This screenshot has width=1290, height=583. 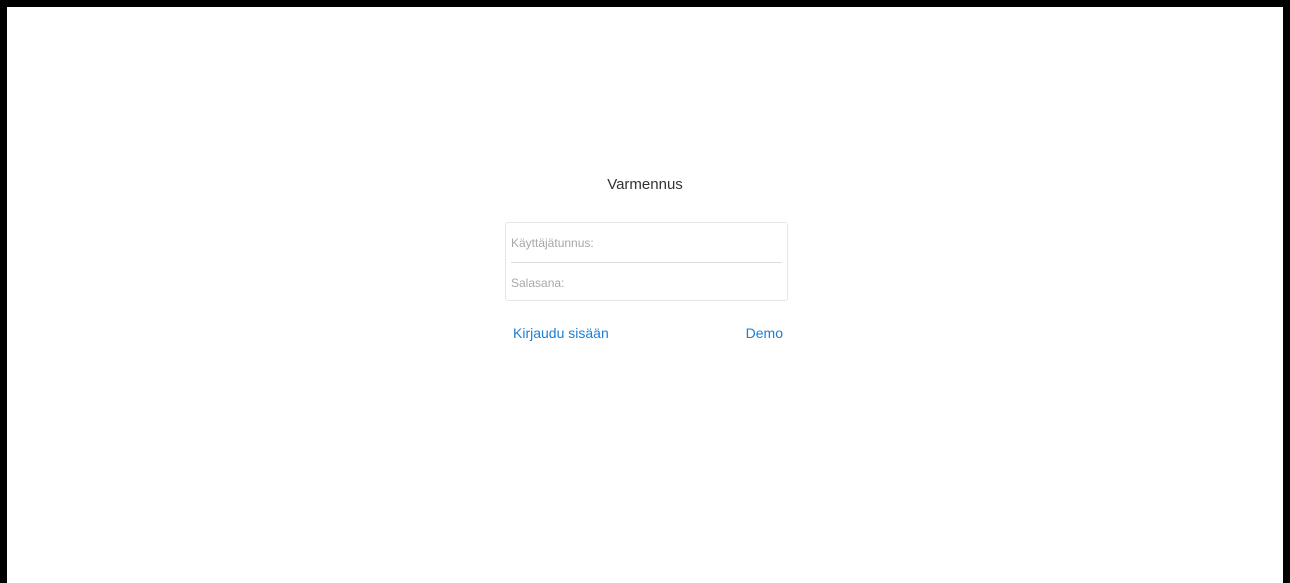 I want to click on password-field-wrapper, so click(x=646, y=282).